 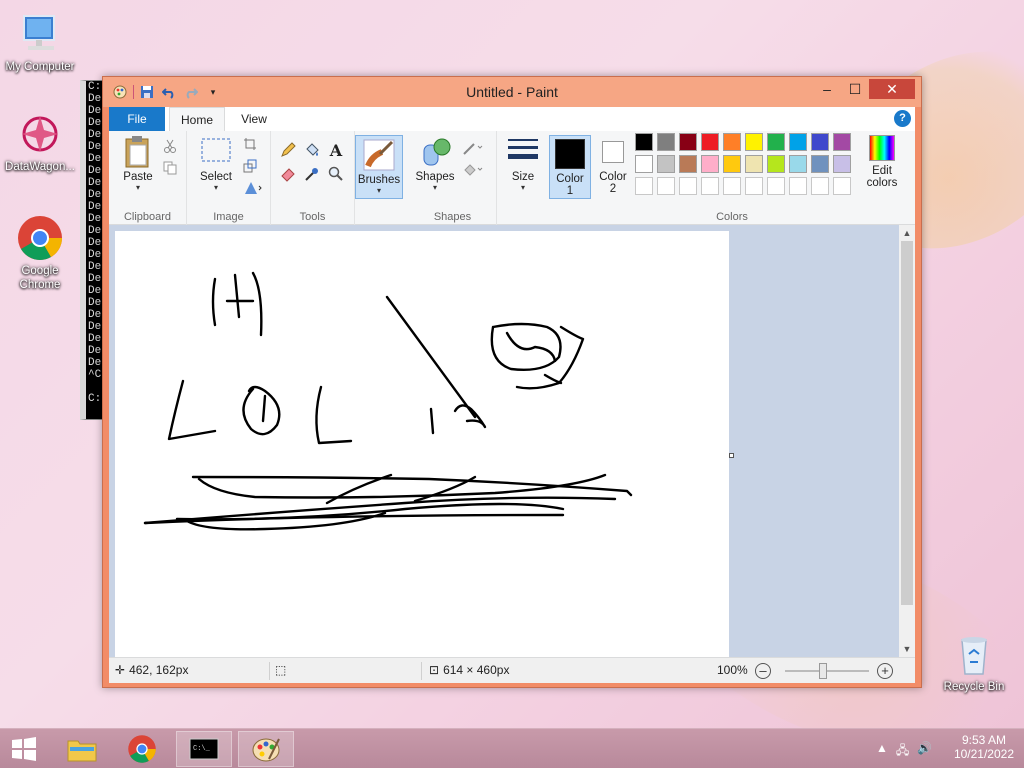 What do you see at coordinates (40, 42) in the screenshot?
I see `desktop-icon-my-computer: My Computer` at bounding box center [40, 42].